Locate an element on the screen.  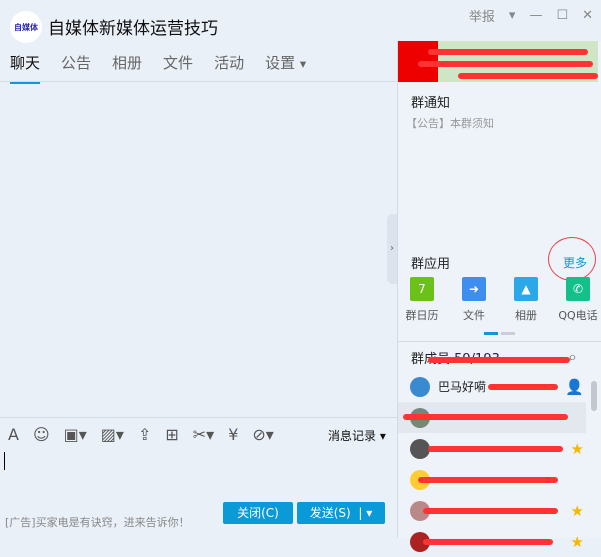
gift-icon: ⊞ is located at coordinates (171, 434).